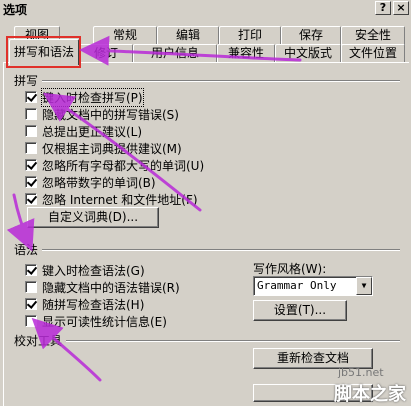  Describe the element at coordinates (297, 285) in the screenshot. I see `writing-style-value: Grammar Only` at that location.